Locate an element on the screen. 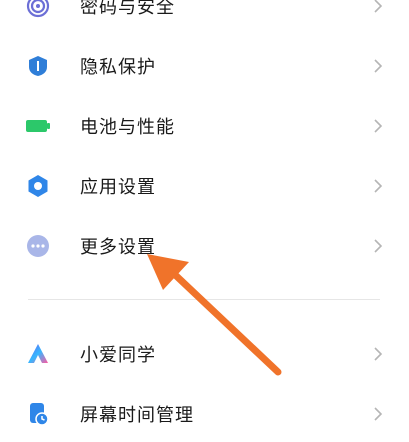 The height and width of the screenshot is (442, 409). settings-item-label: 小爱同学 is located at coordinates (118, 355).